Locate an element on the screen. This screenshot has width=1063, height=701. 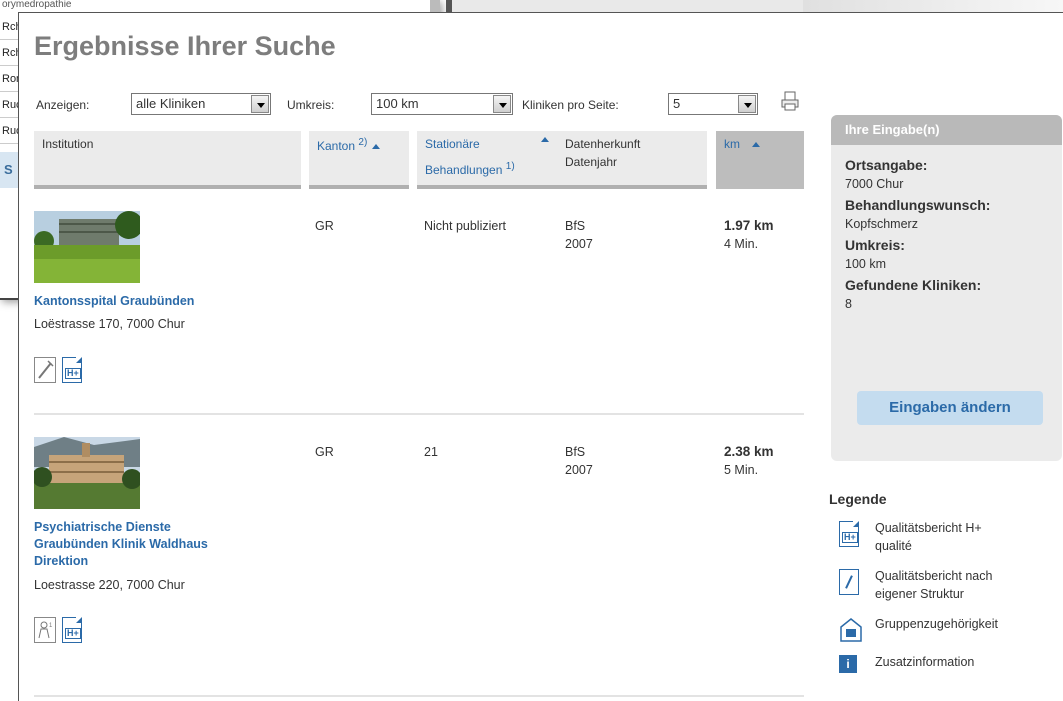
distance-km: 2.38 km is located at coordinates (749, 451).